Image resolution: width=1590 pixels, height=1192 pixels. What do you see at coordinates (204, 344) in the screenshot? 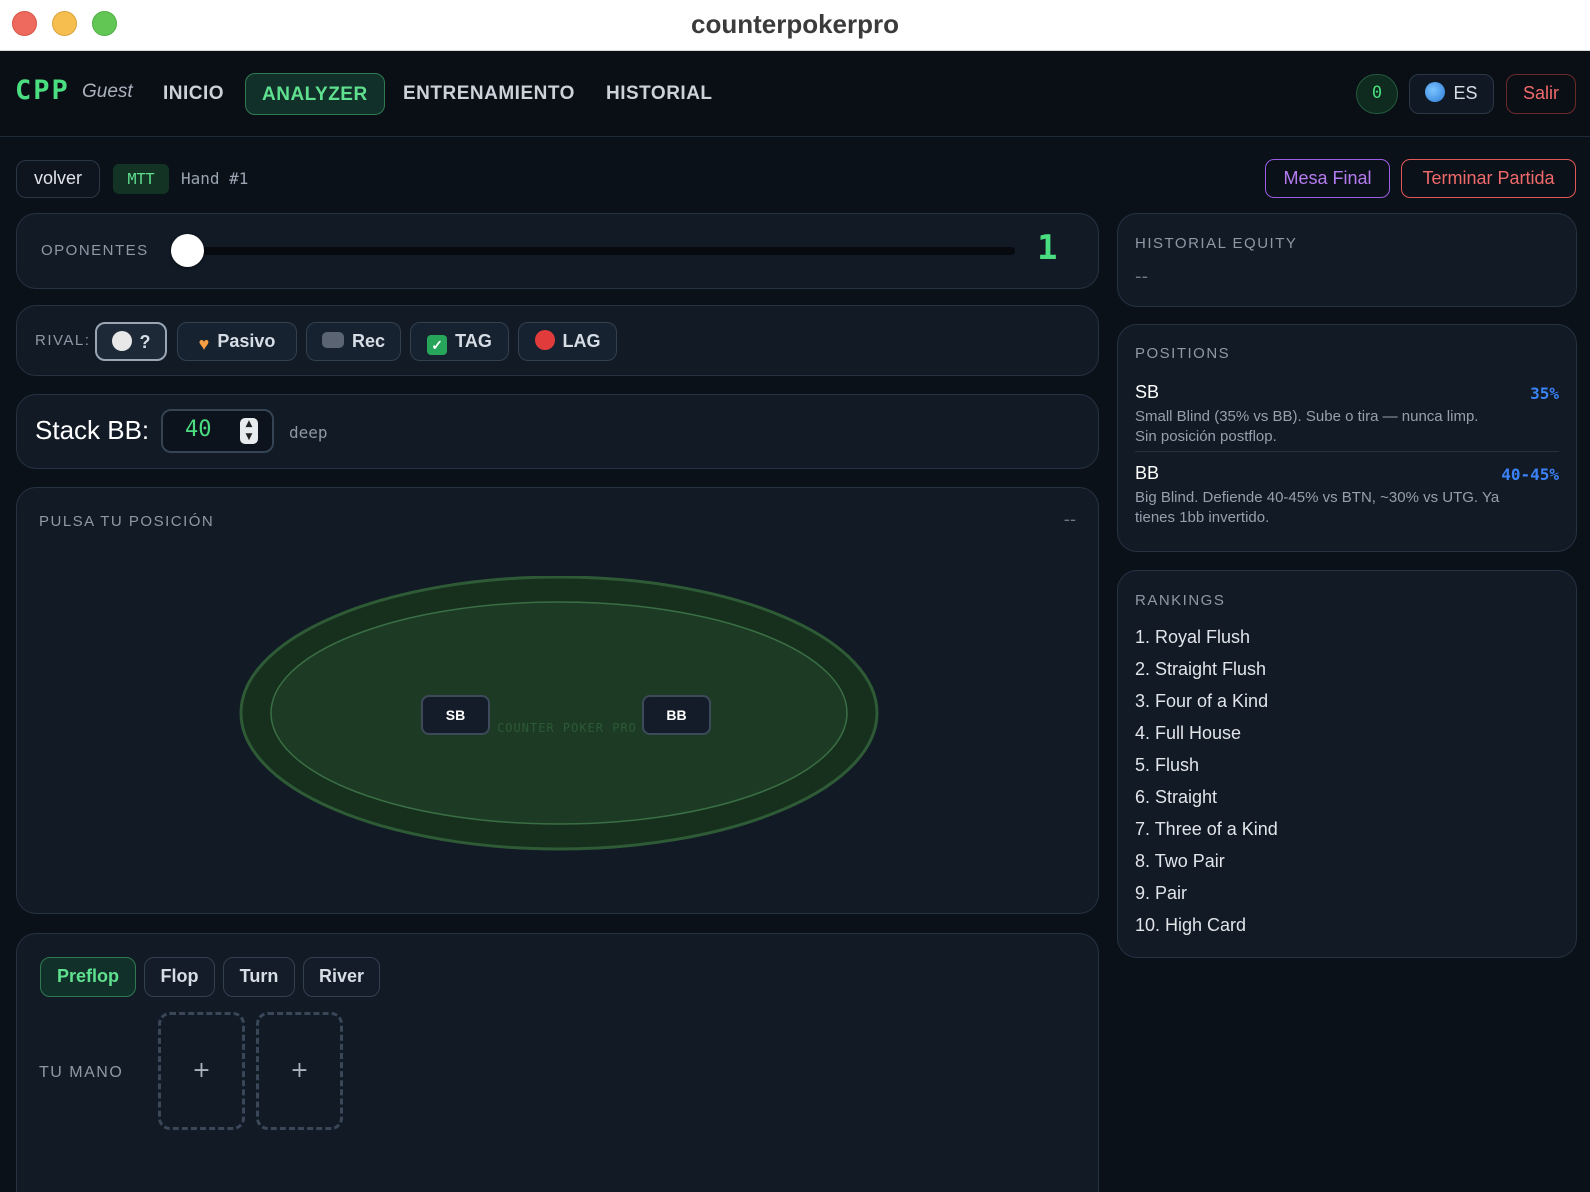
I see `orange-heart-icon: ♥` at bounding box center [204, 344].